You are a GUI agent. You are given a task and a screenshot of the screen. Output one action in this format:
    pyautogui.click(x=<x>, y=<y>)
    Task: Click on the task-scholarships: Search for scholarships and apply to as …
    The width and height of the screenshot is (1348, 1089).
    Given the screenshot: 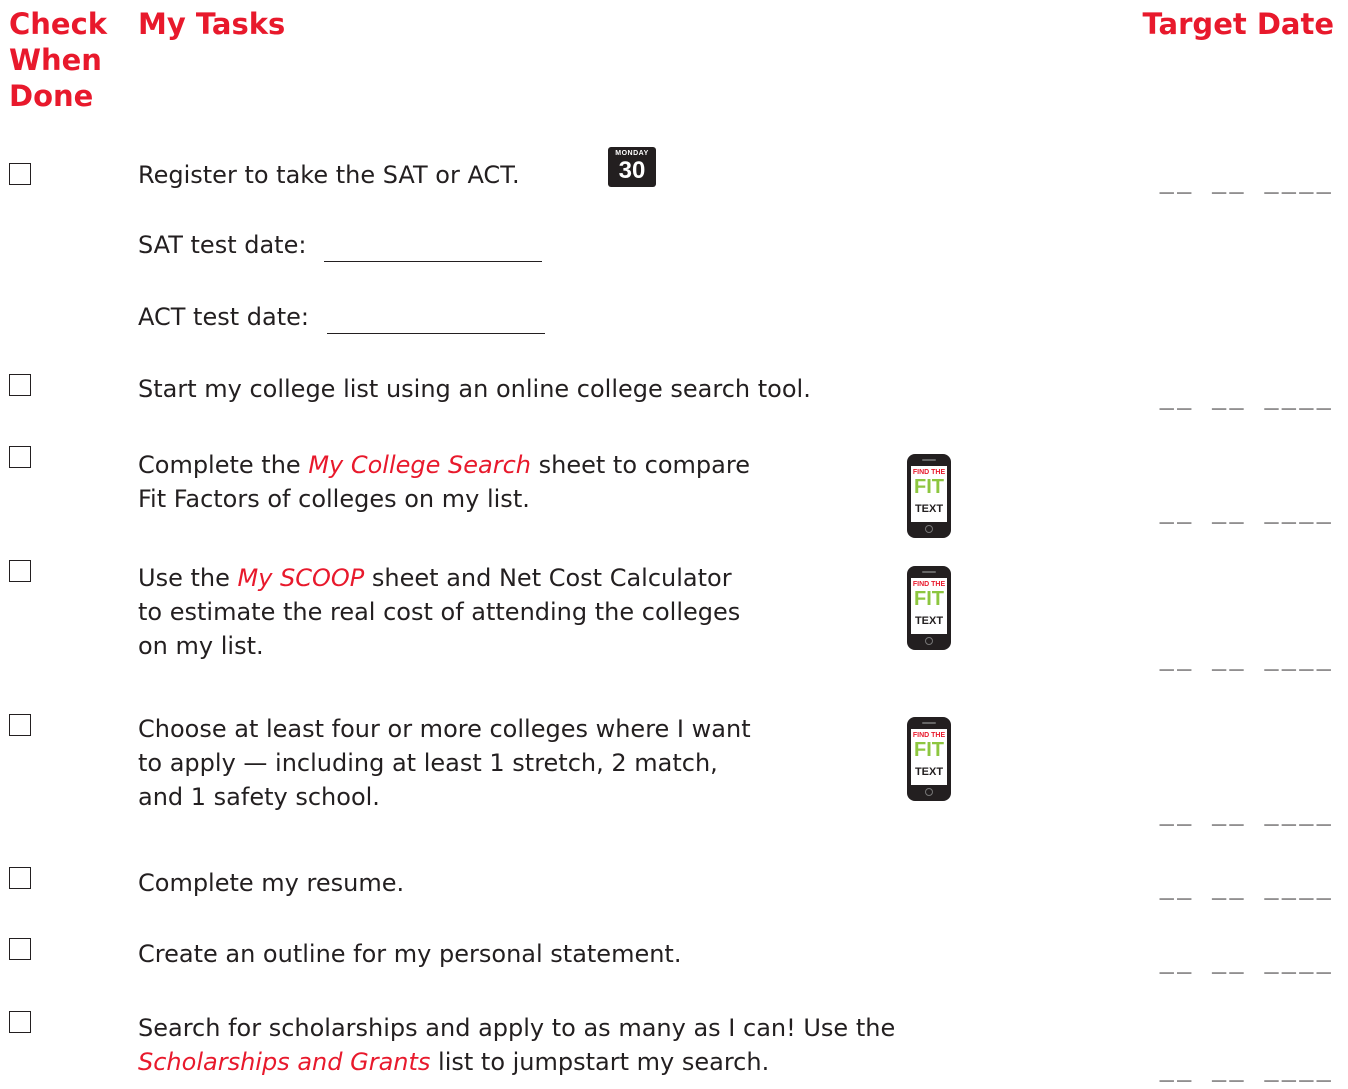 What is the action you would take?
    pyautogui.click(x=516, y=1045)
    